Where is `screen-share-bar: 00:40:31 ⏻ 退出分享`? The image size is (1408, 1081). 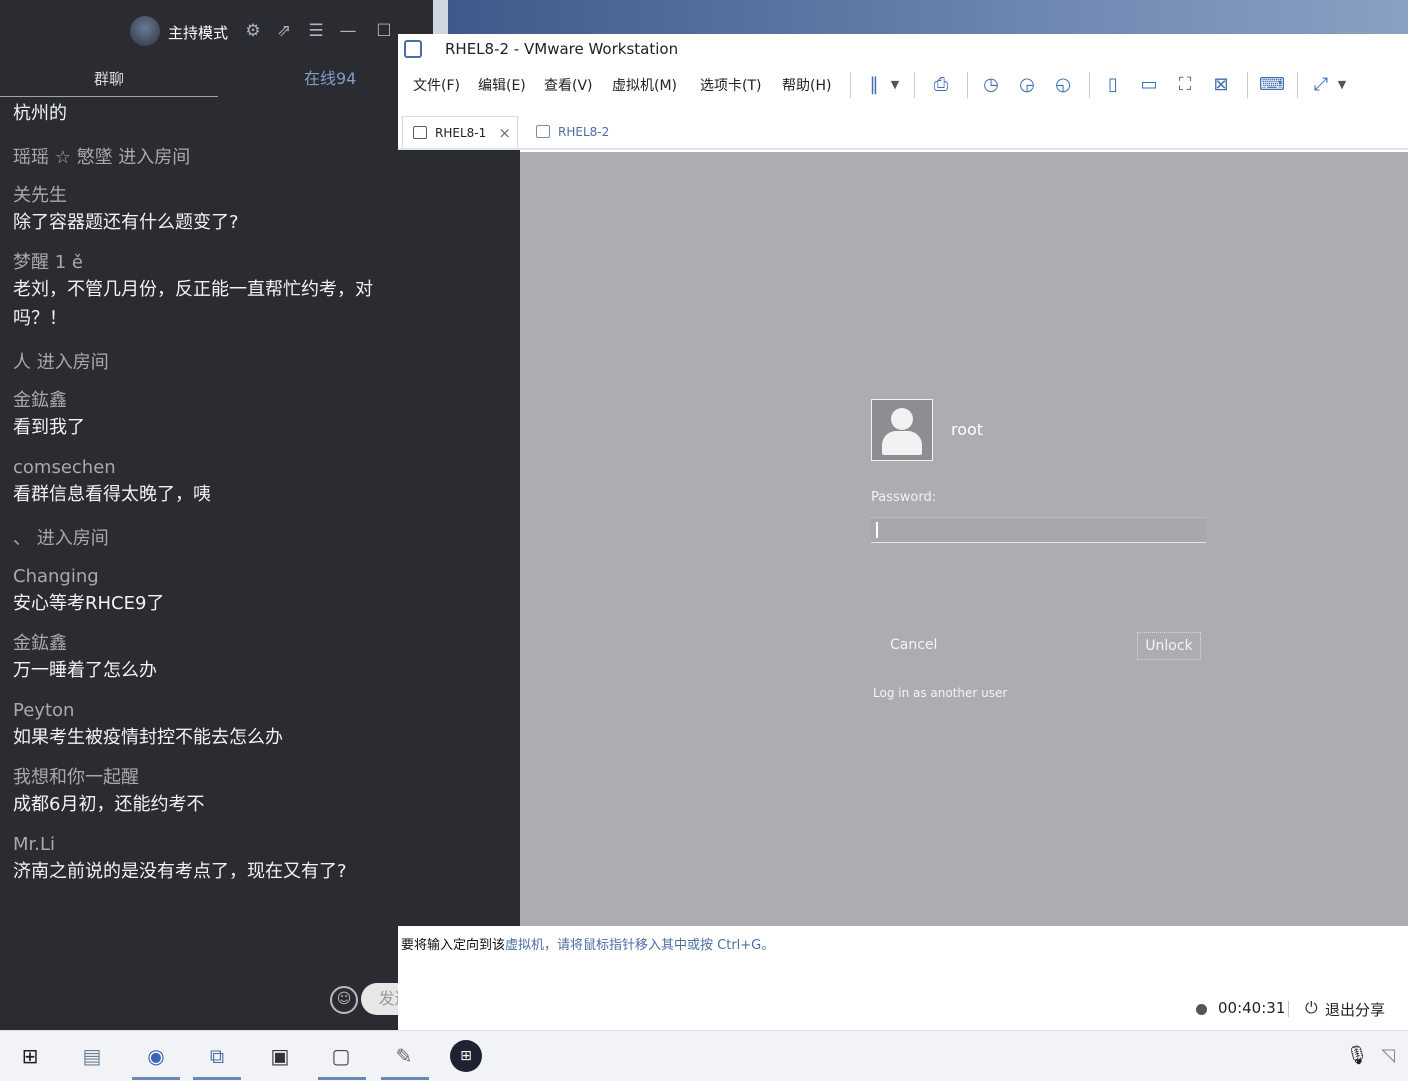
screen-share-bar: 00:40:31 ⏻ 退出分享 is located at coordinates (903, 1000).